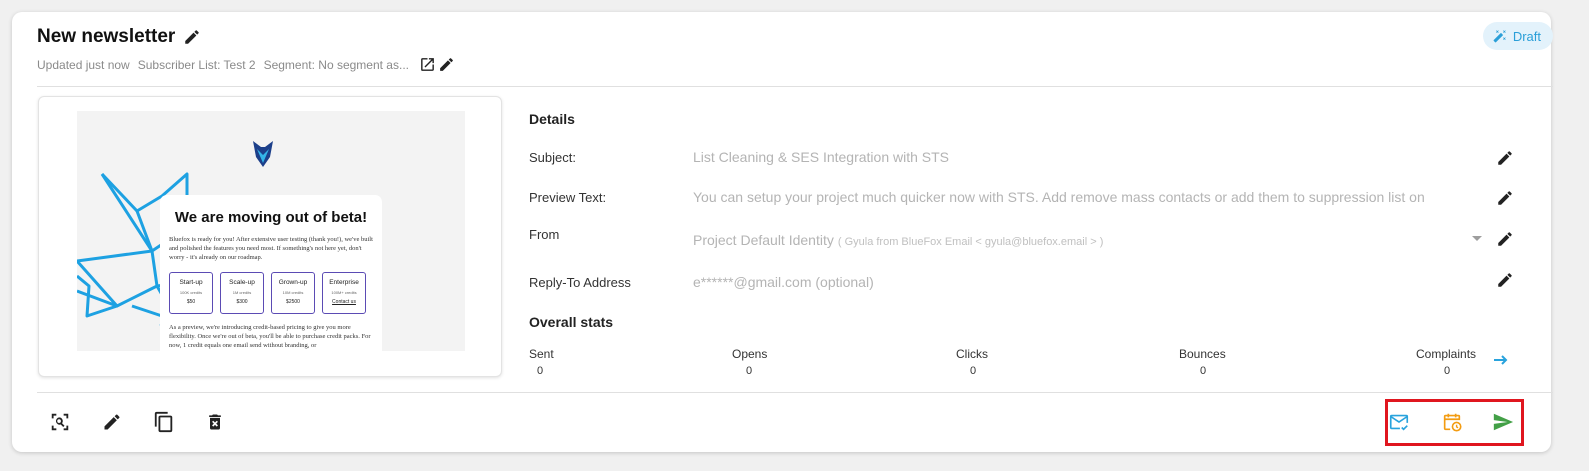 This screenshot has height=471, width=1589. I want to click on header-divider, so click(795, 86).